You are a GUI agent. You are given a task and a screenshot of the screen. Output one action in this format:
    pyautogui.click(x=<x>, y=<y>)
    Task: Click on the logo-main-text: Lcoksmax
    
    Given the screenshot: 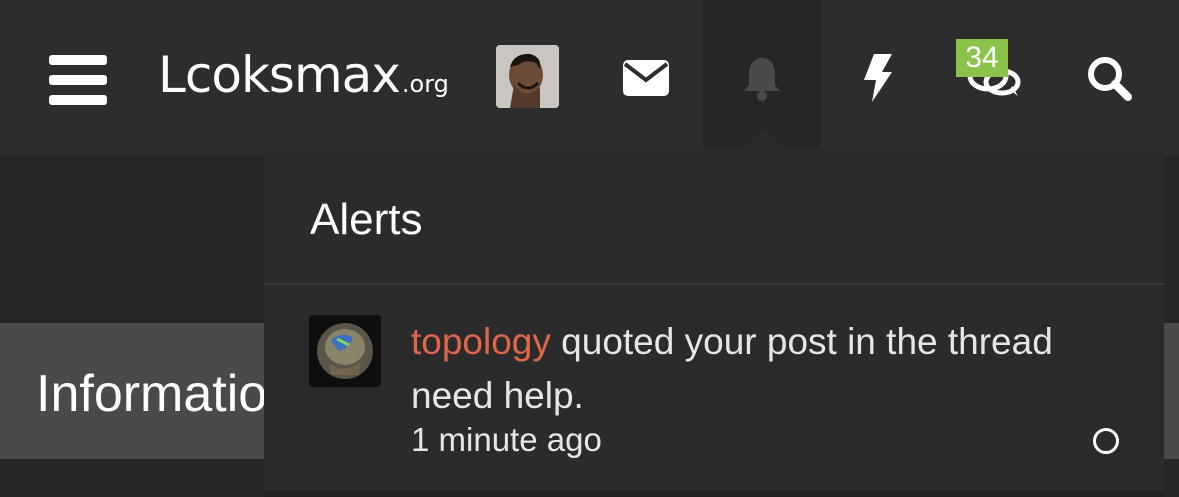 What is the action you would take?
    pyautogui.click(x=279, y=75)
    